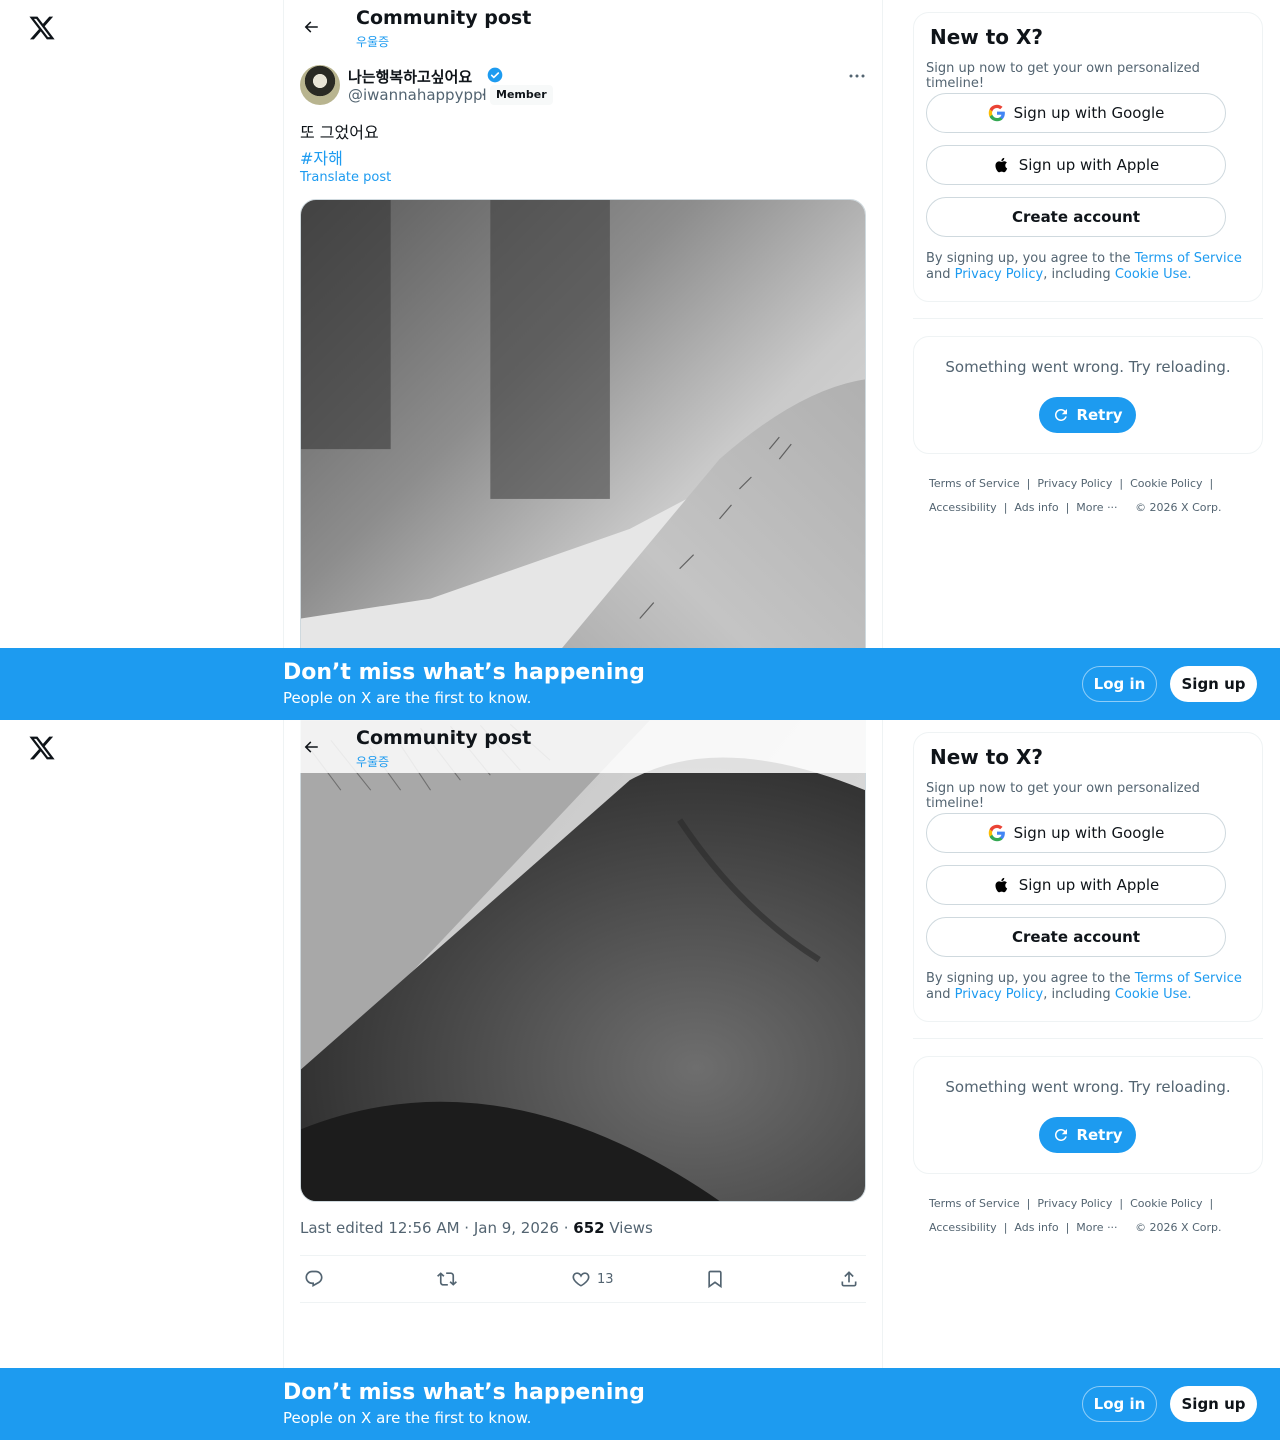 Image resolution: width=1280 pixels, height=1440 pixels. Describe the element at coordinates (583, 746) in the screenshot. I see `header-bar: Community post 우울증` at that location.